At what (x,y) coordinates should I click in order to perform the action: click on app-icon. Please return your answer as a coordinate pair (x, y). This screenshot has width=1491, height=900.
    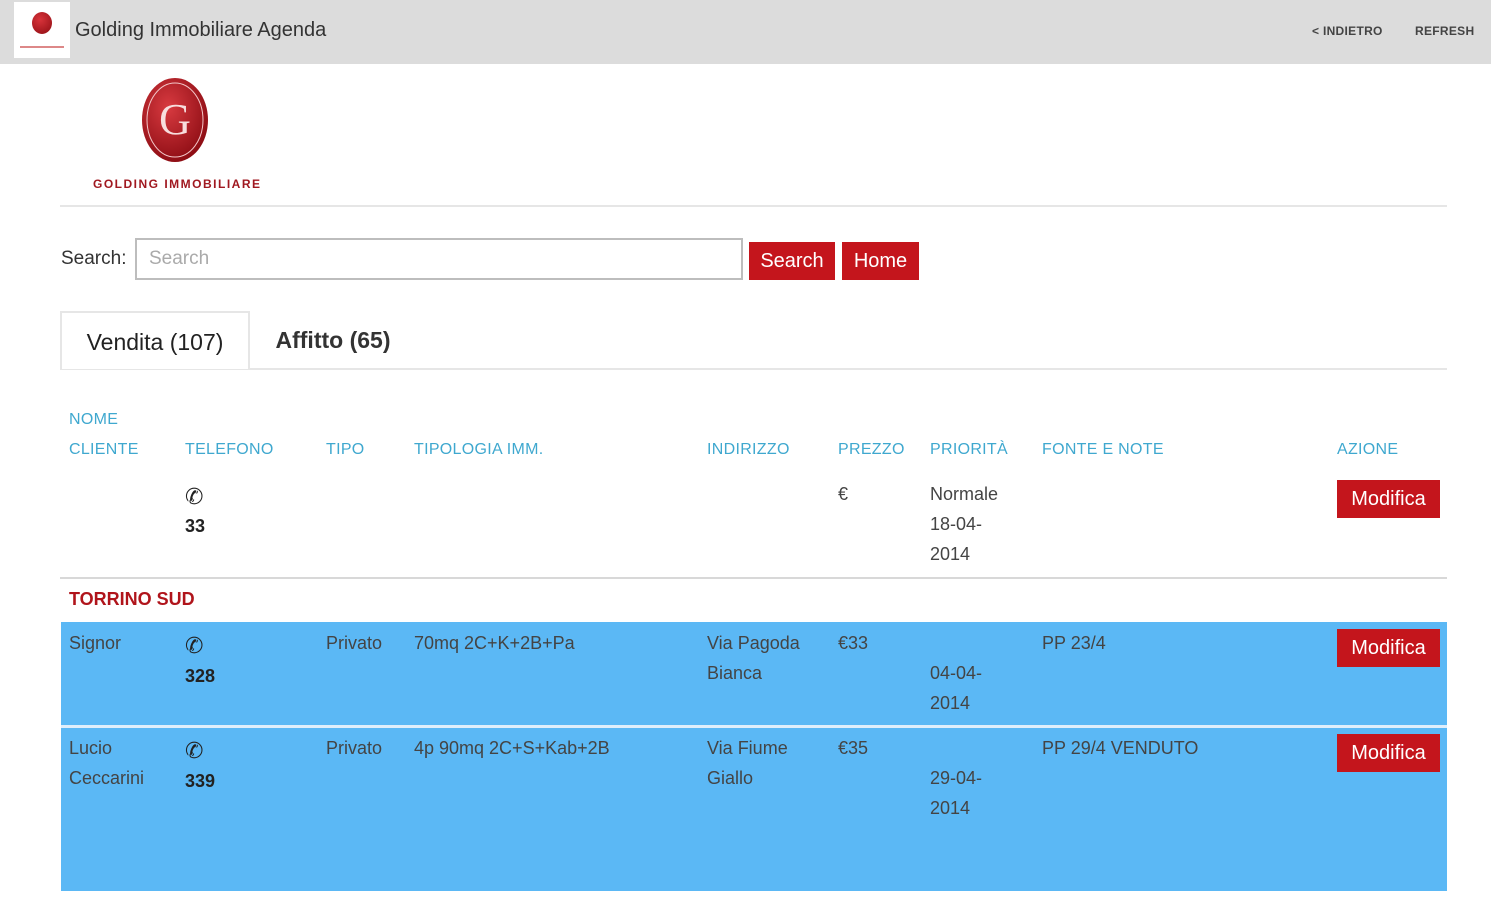
    Looking at the image, I should click on (42, 30).